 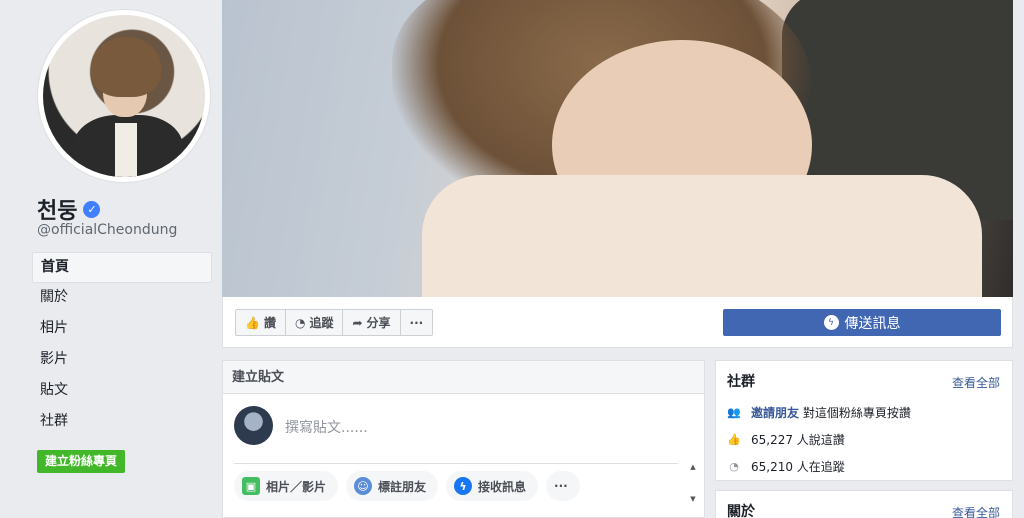 What do you see at coordinates (251, 486) in the screenshot?
I see `photo-icon: ▣` at bounding box center [251, 486].